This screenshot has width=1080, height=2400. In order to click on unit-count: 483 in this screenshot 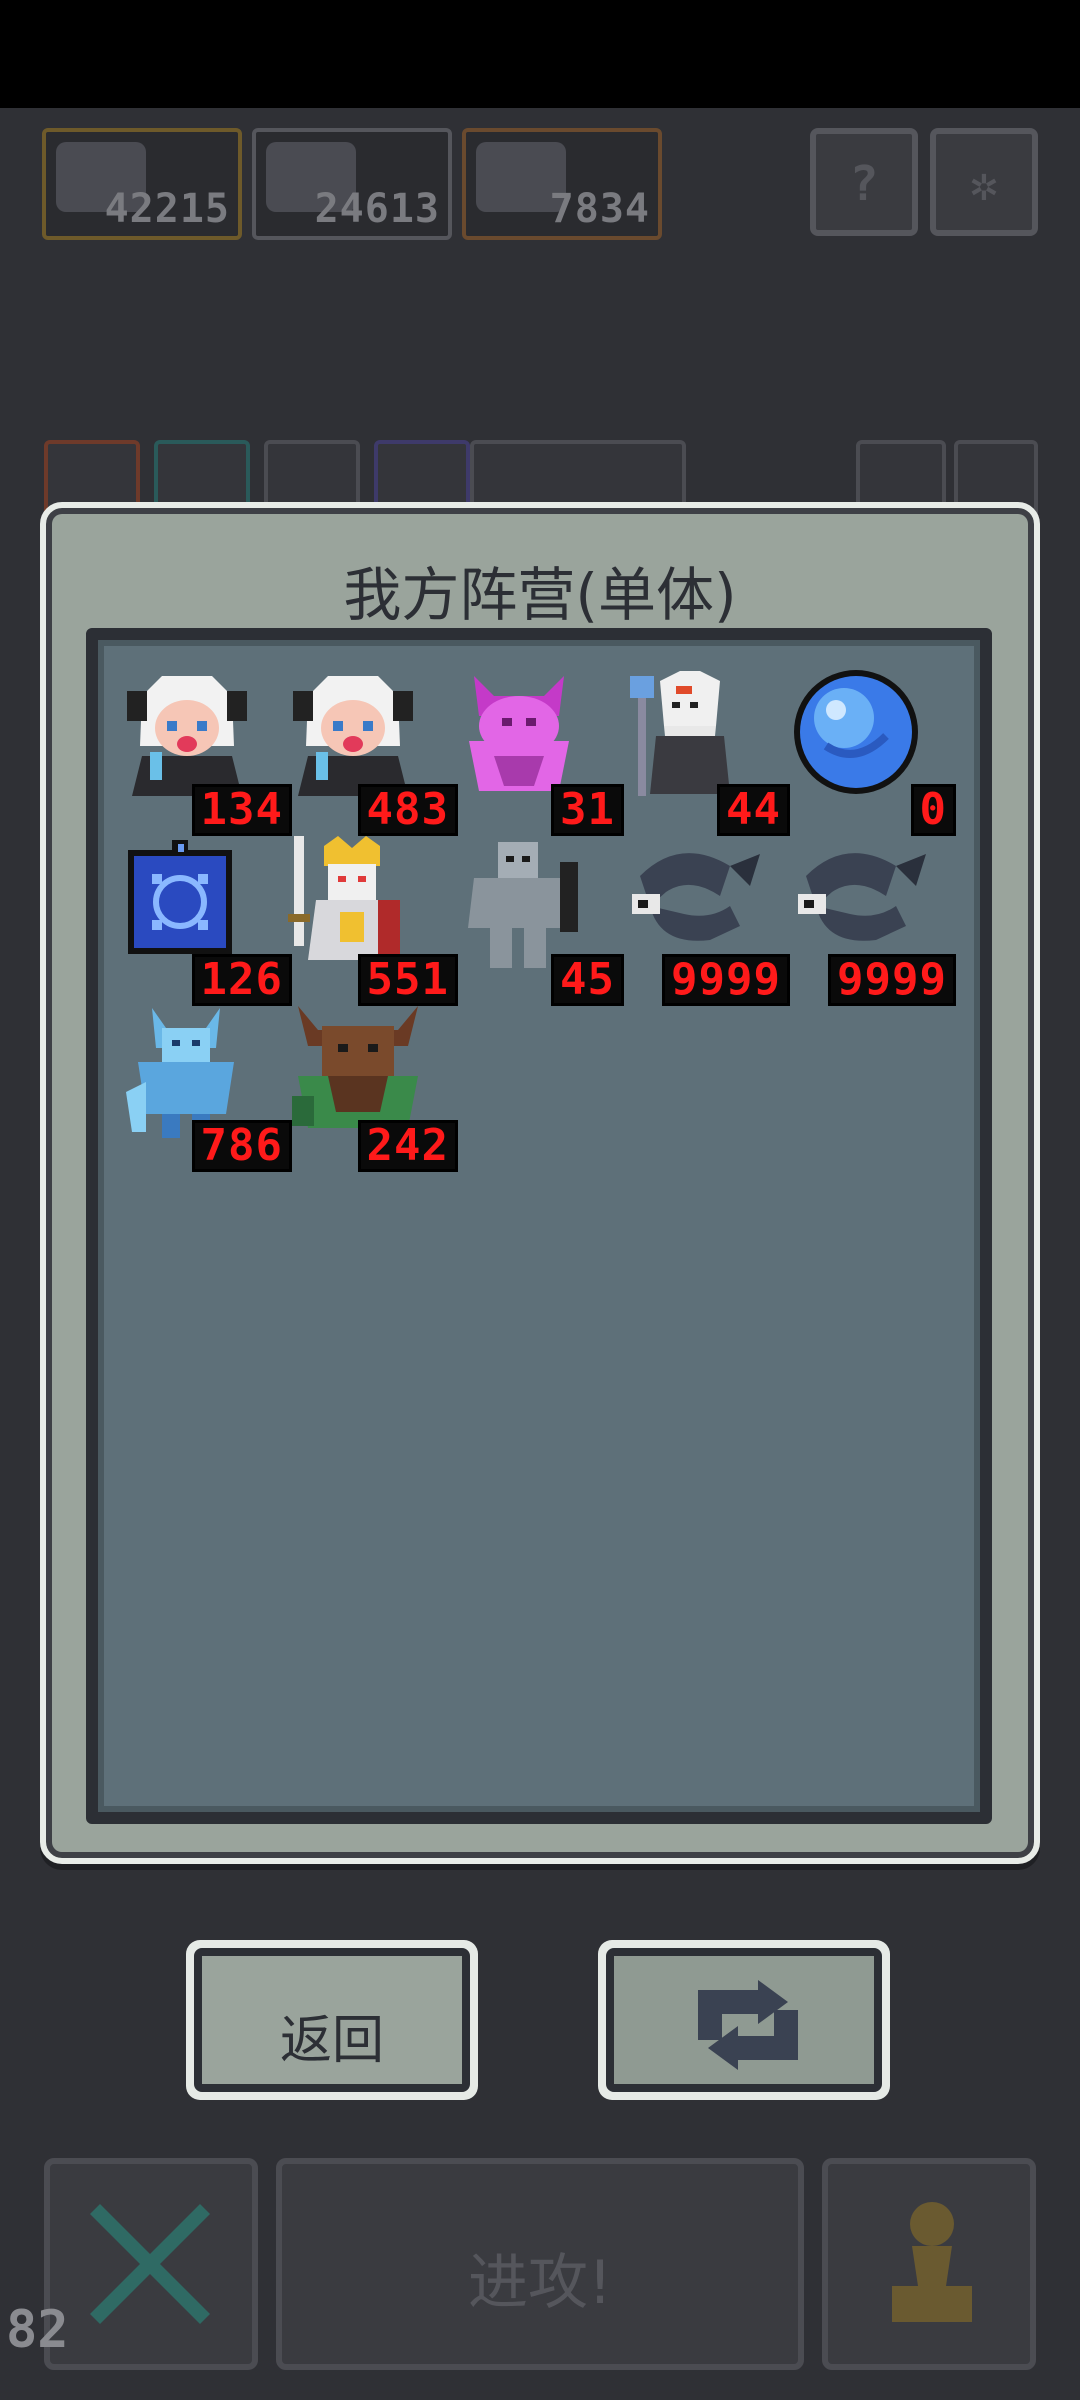, I will do `click(407, 810)`.